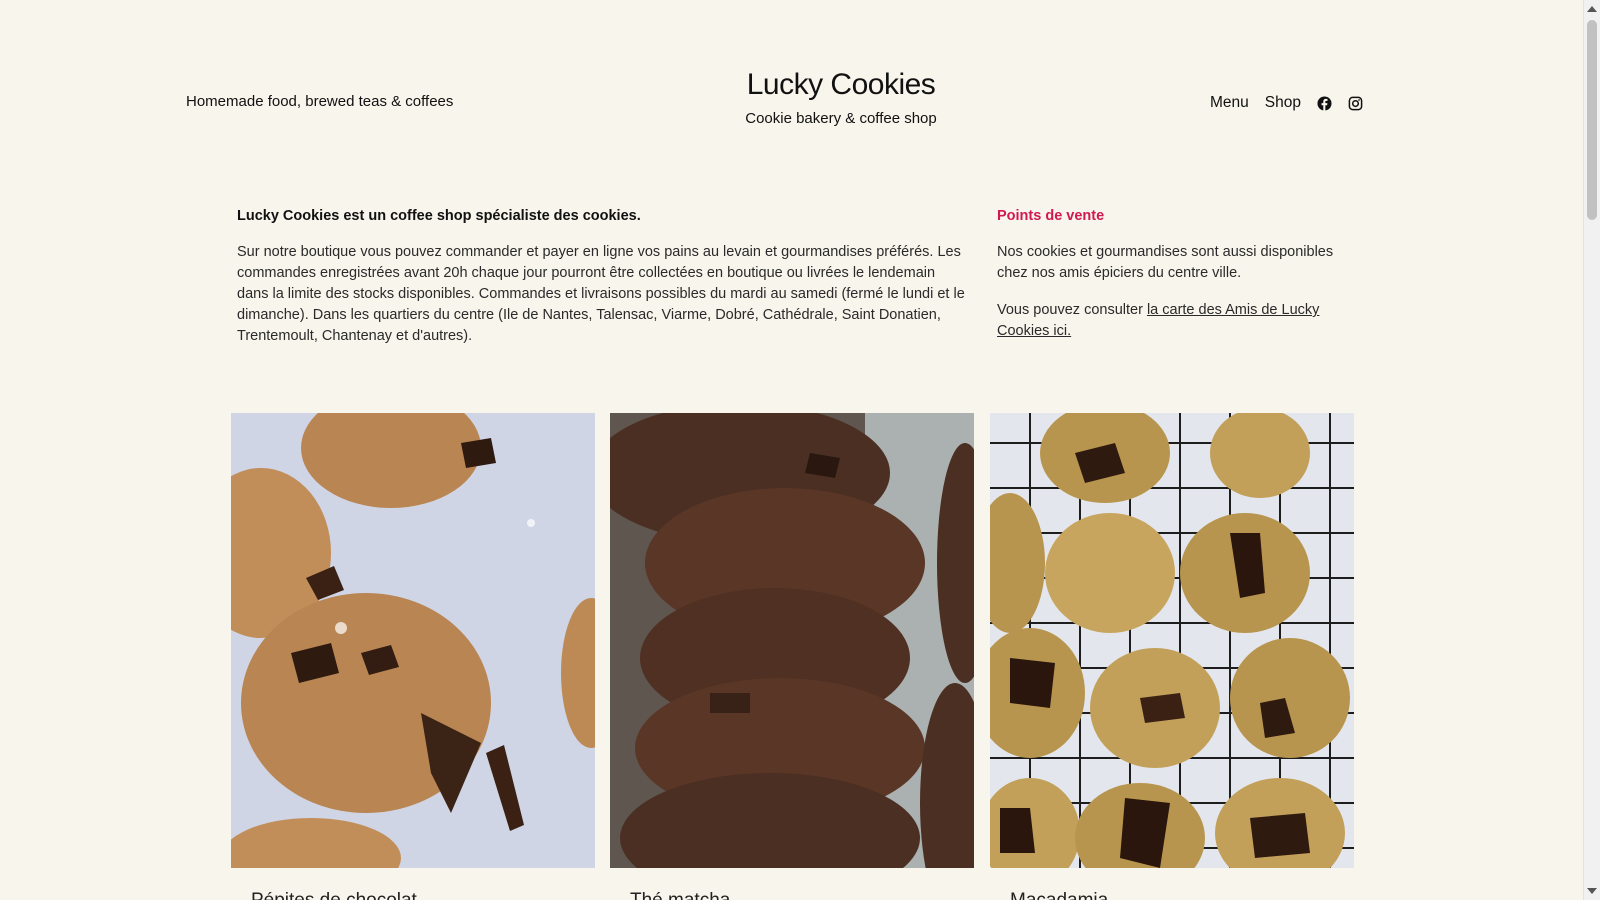  I want to click on product-image-matcha, so click(792, 640).